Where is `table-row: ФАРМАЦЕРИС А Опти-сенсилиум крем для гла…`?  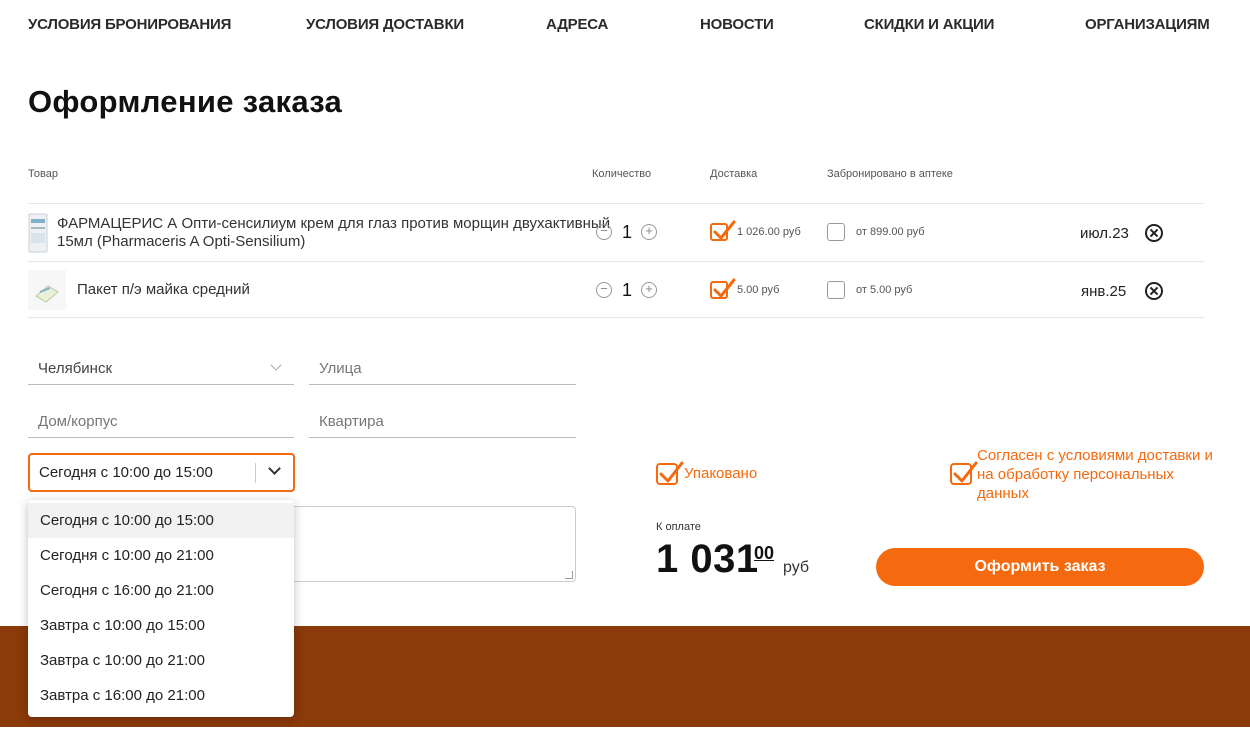 table-row: ФАРМАЦЕРИС А Опти-сенсилиум крем для гла… is located at coordinates (616, 232).